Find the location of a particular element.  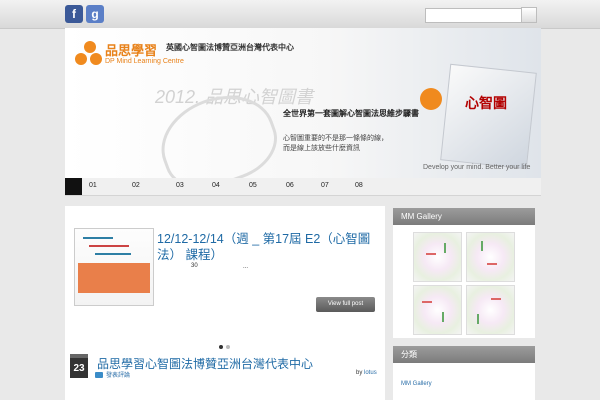

slide-nav-item: 05 is located at coordinates (253, 185).